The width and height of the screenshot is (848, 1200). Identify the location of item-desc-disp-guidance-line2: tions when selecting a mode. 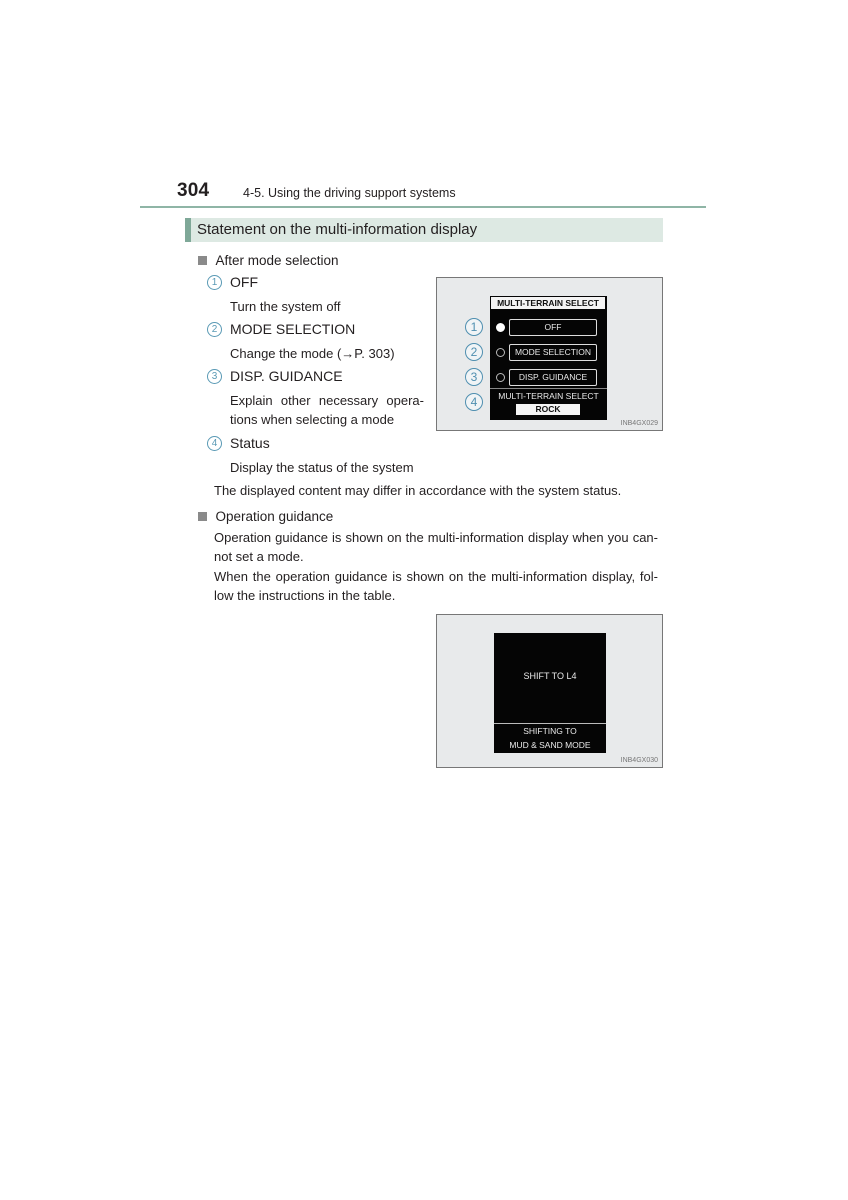
(312, 419).